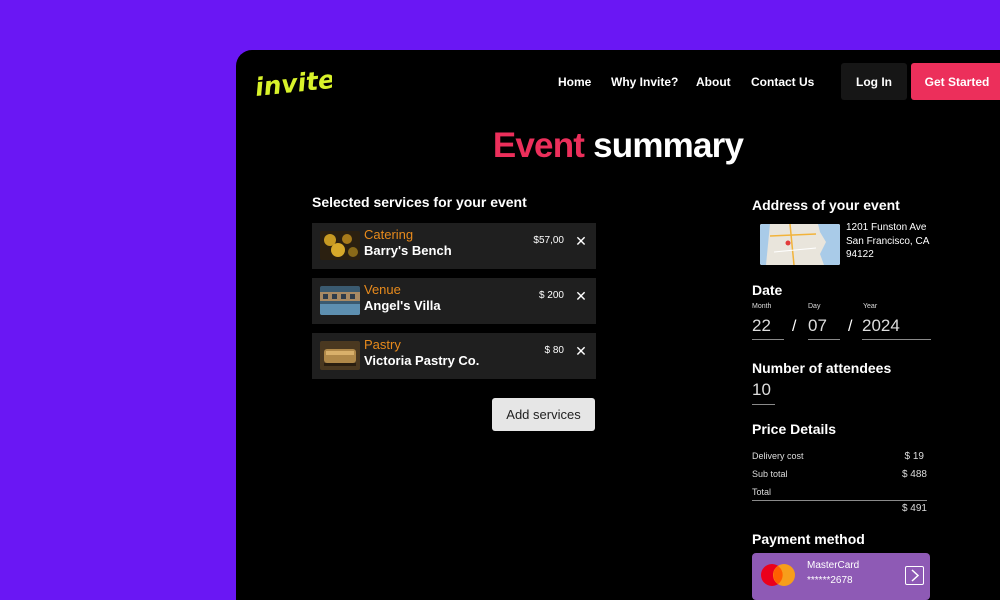 Image resolution: width=1000 pixels, height=600 pixels. Describe the element at coordinates (382, 344) in the screenshot. I see `service-category: Pastry` at that location.